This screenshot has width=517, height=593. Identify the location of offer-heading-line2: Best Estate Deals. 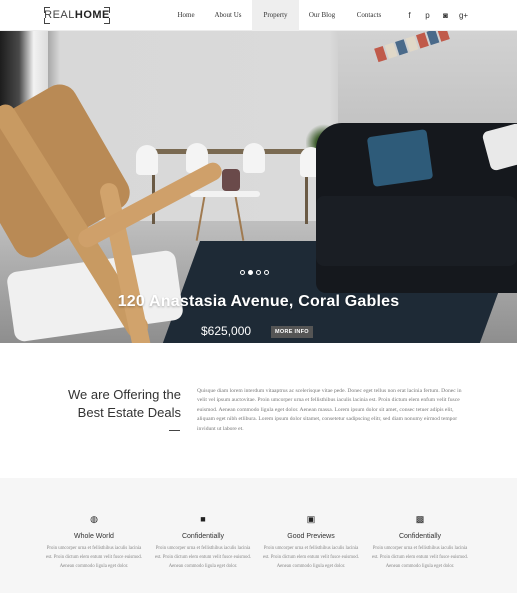
(129, 412).